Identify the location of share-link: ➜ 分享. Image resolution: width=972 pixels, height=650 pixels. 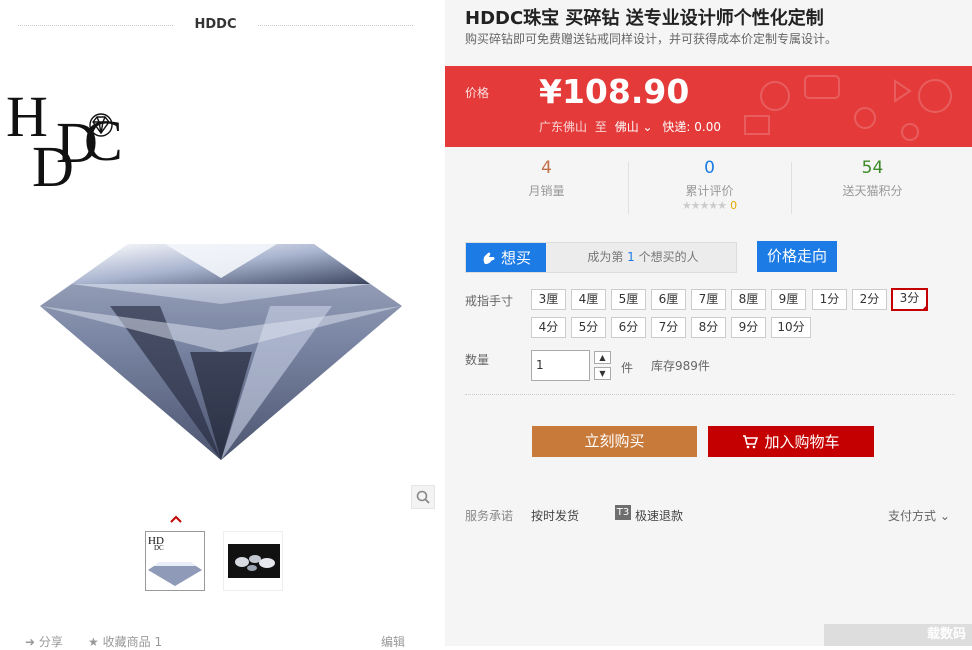
(44, 641).